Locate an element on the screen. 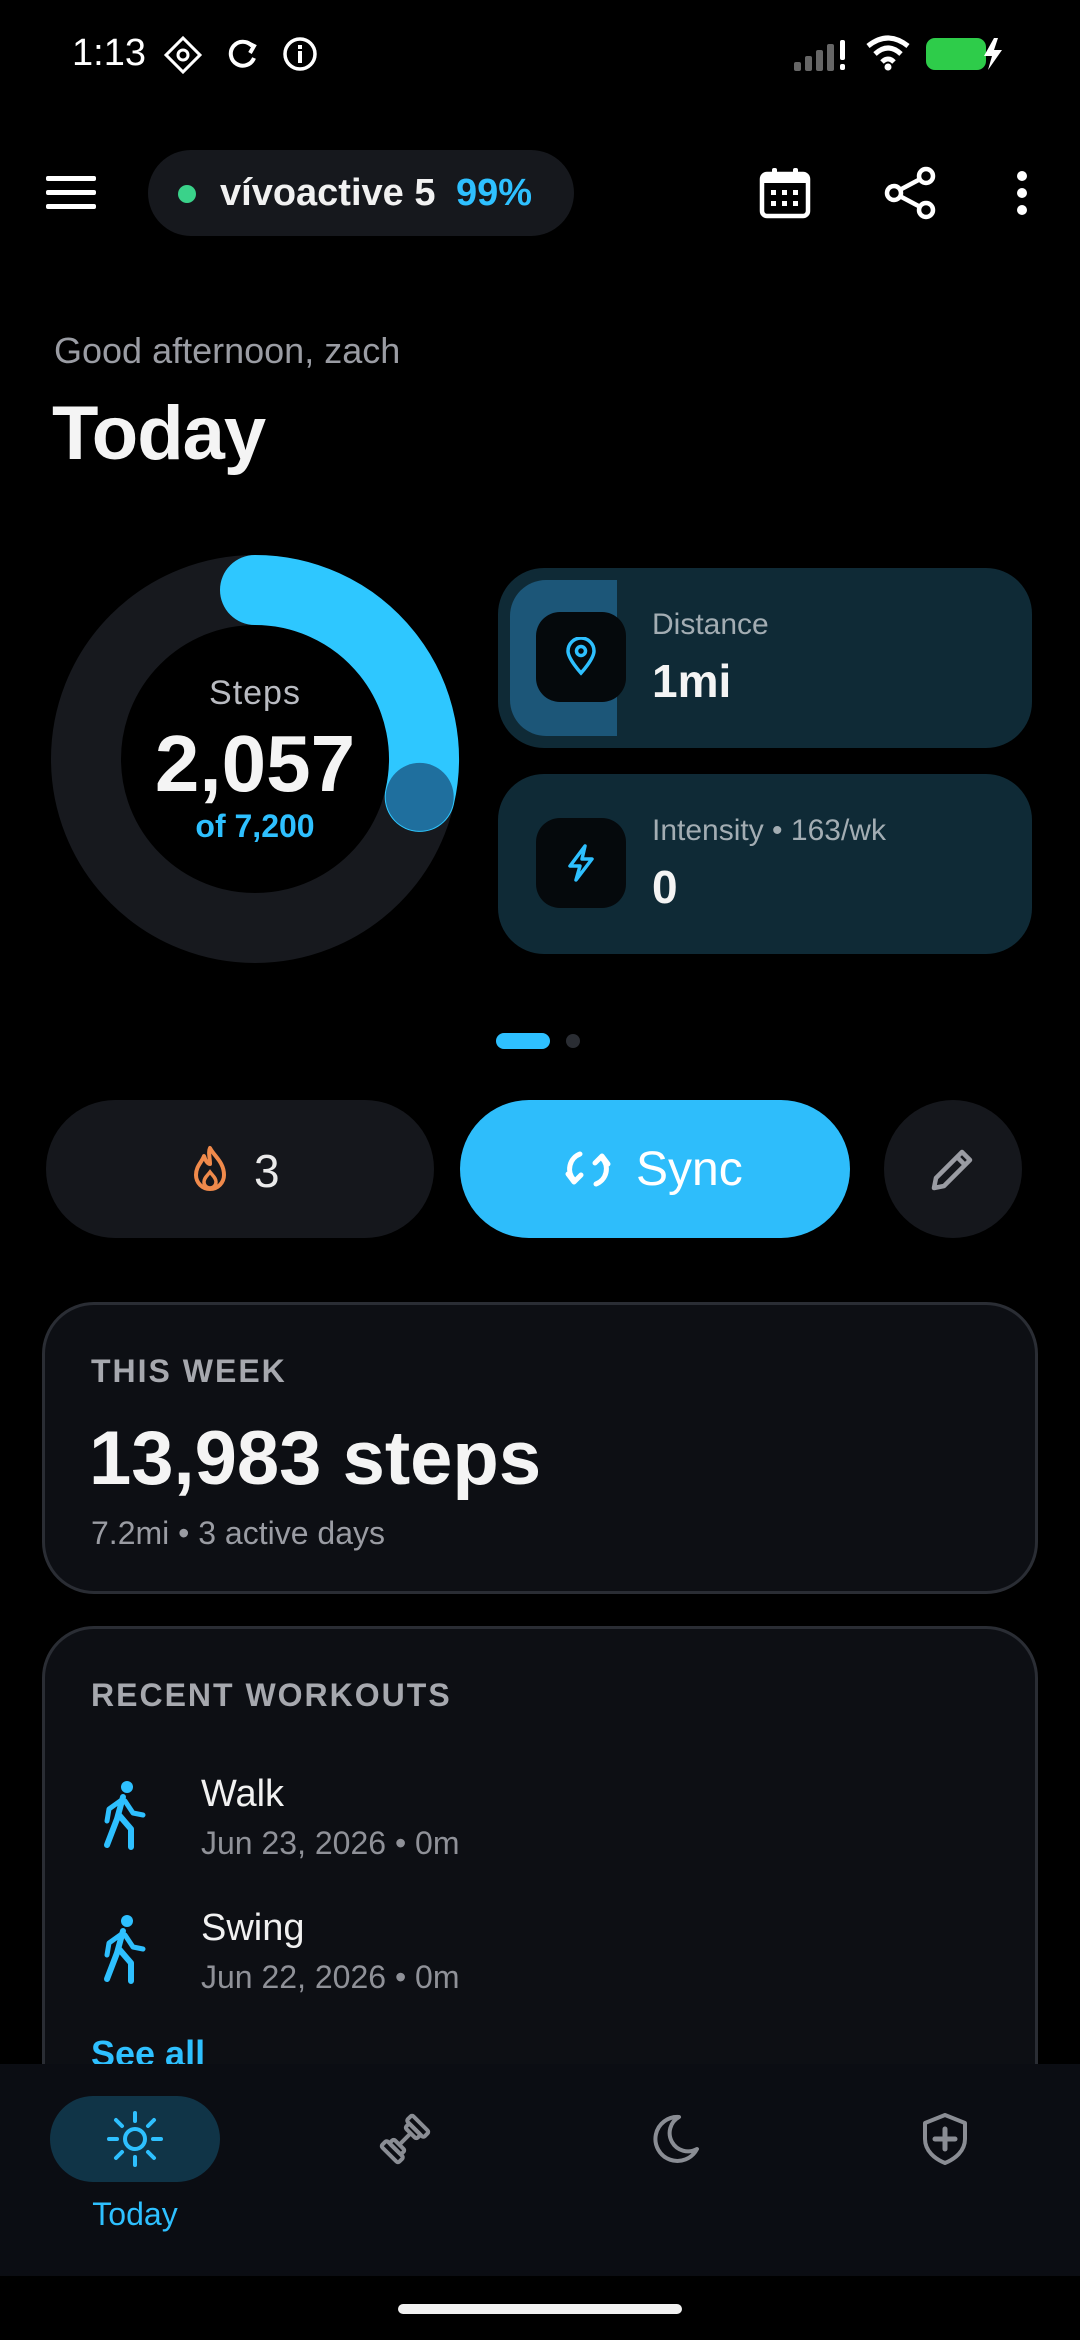 The width and height of the screenshot is (1080, 2340). this-week-title: THIS WEEK is located at coordinates (189, 1371).